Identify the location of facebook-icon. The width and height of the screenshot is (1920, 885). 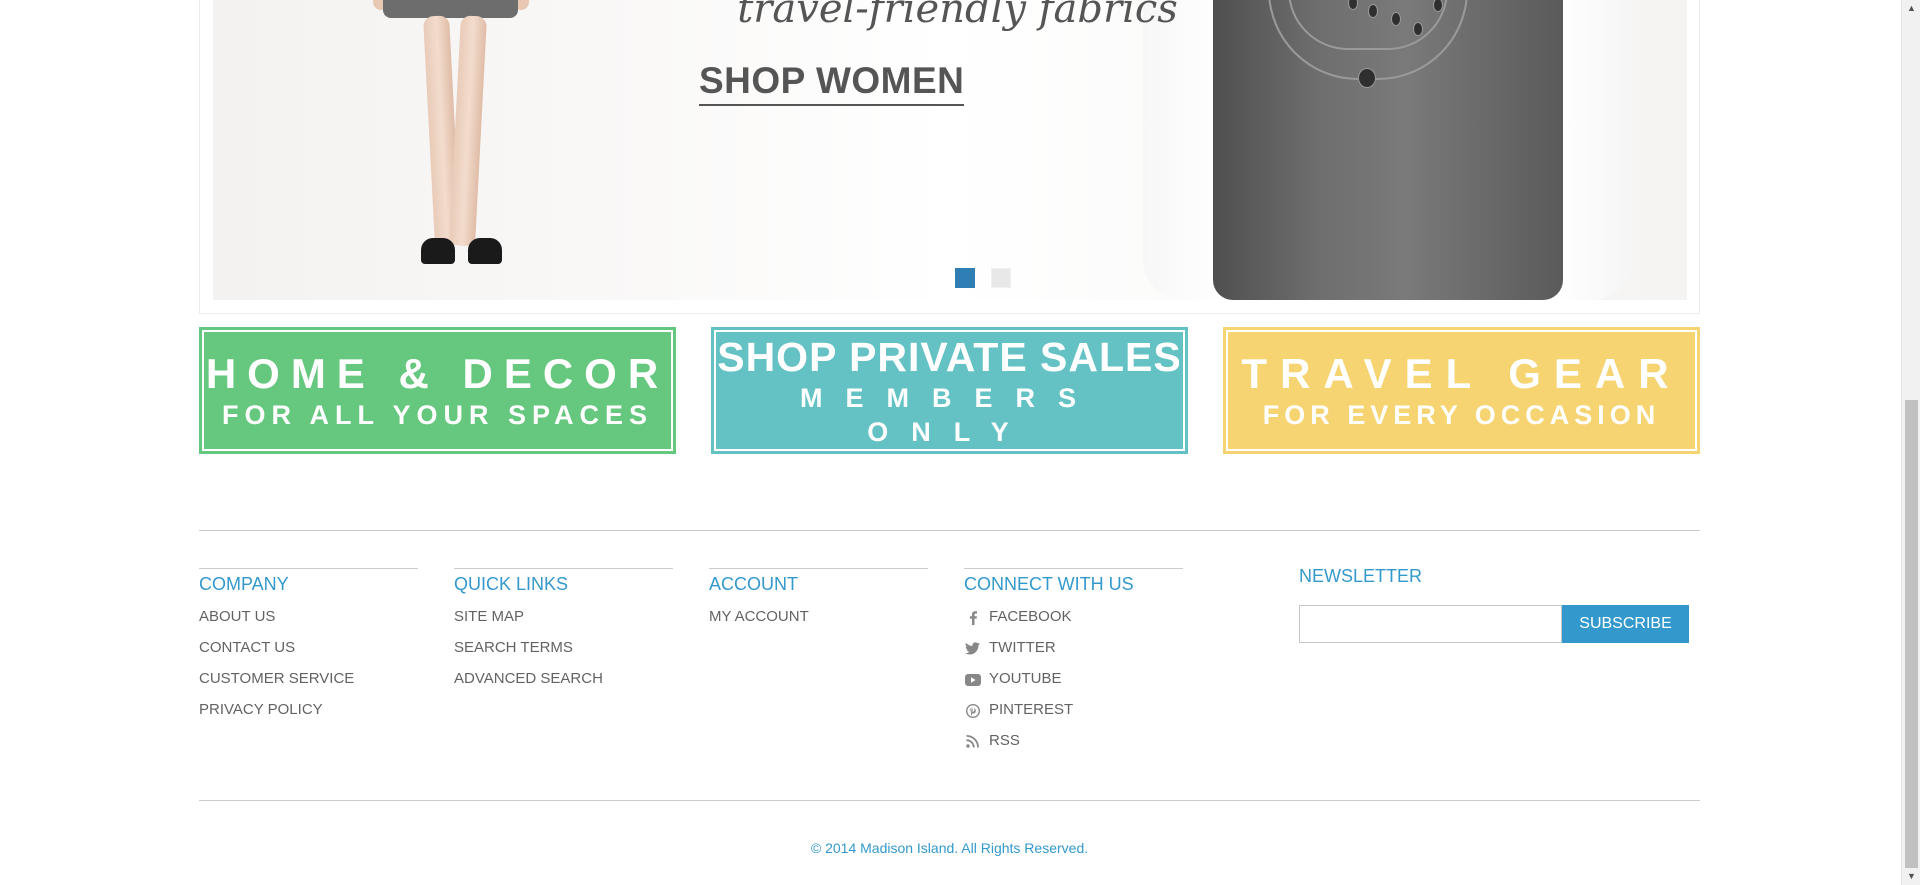
(972, 617).